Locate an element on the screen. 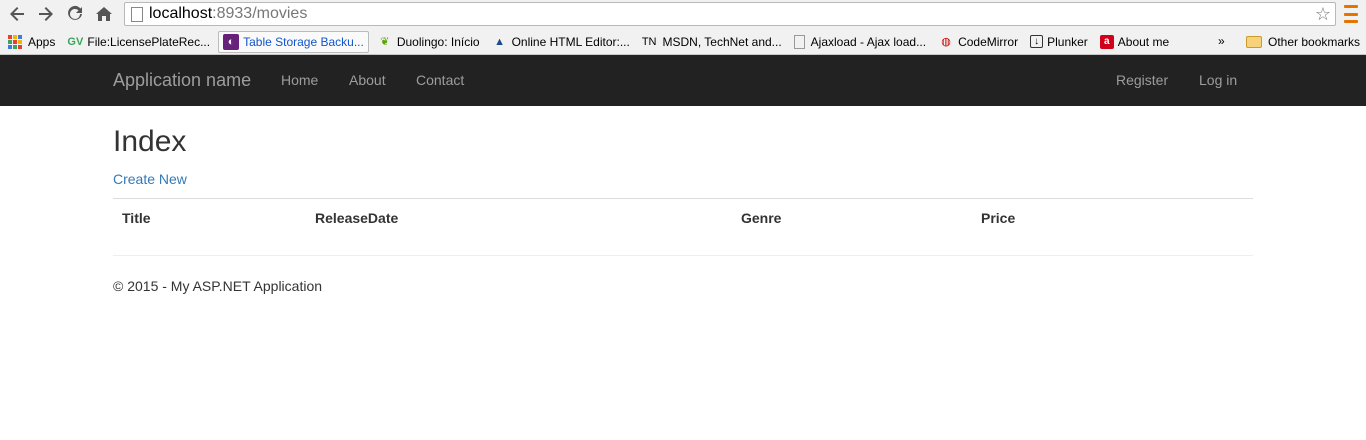  visualstudio-icon: ◐ is located at coordinates (231, 41).